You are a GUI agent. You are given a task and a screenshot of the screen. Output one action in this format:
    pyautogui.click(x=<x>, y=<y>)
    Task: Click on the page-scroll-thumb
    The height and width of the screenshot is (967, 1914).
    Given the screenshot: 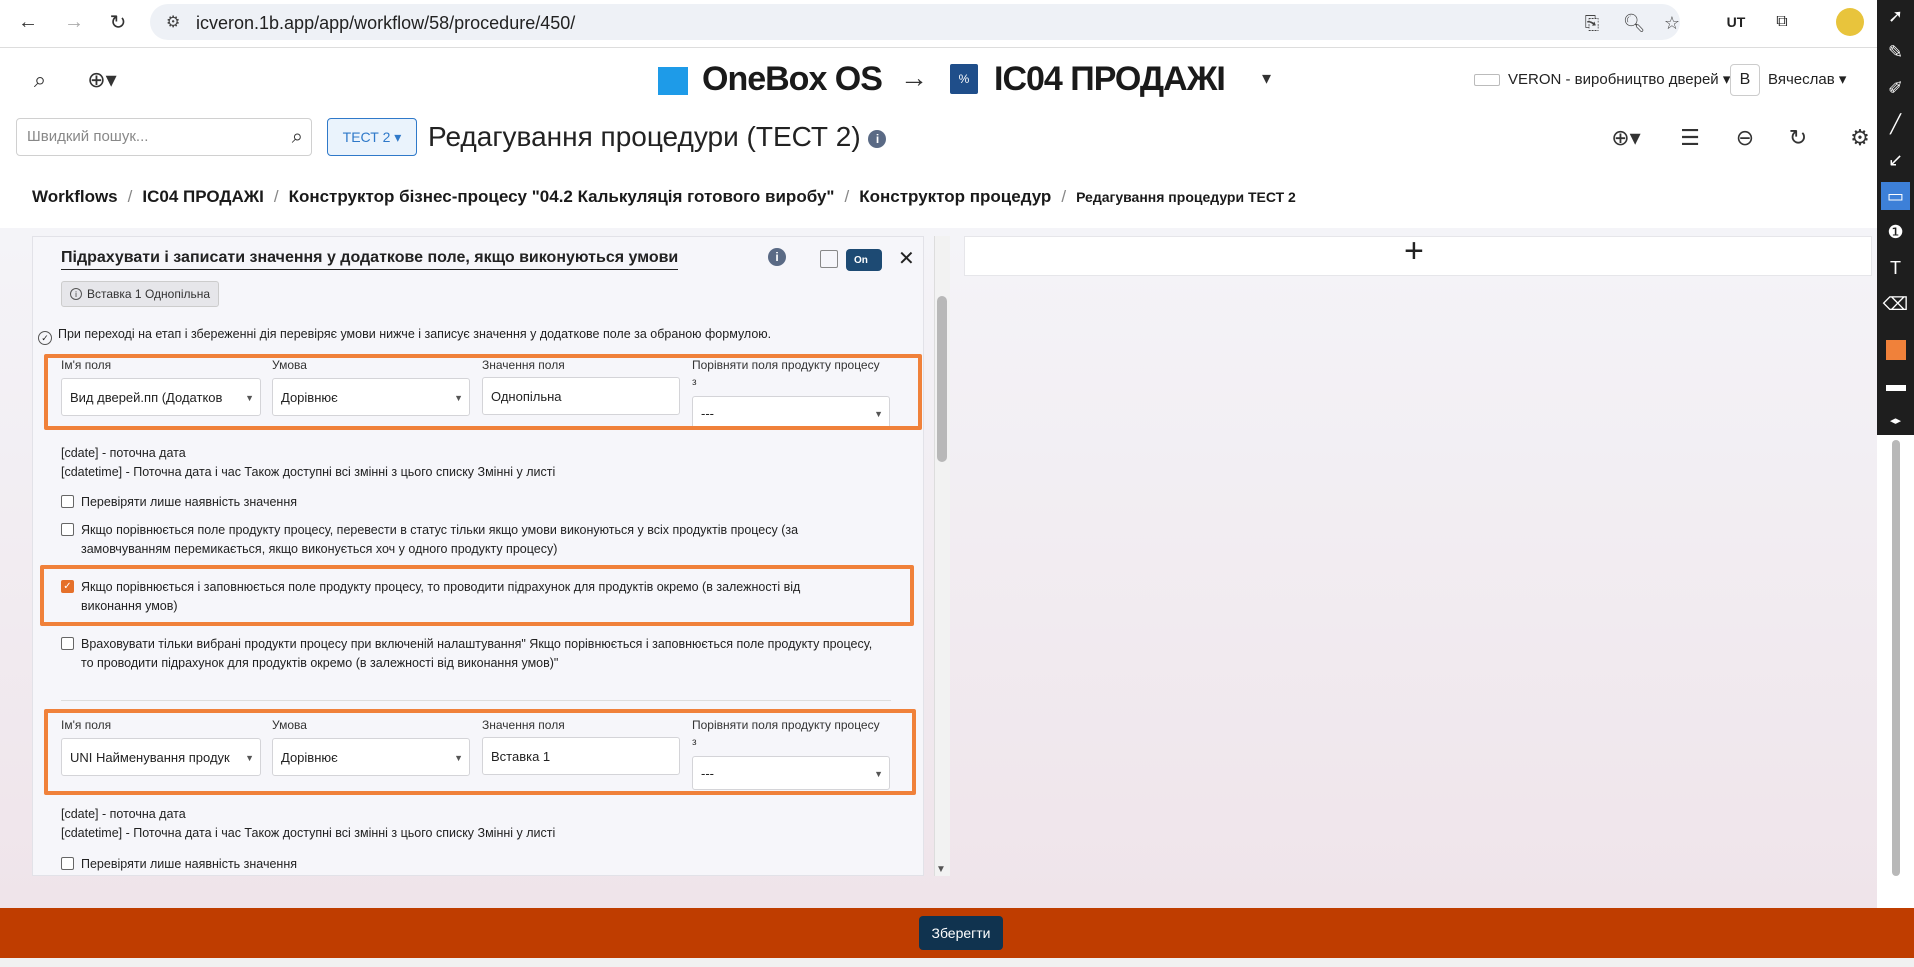 What is the action you would take?
    pyautogui.click(x=1896, y=658)
    